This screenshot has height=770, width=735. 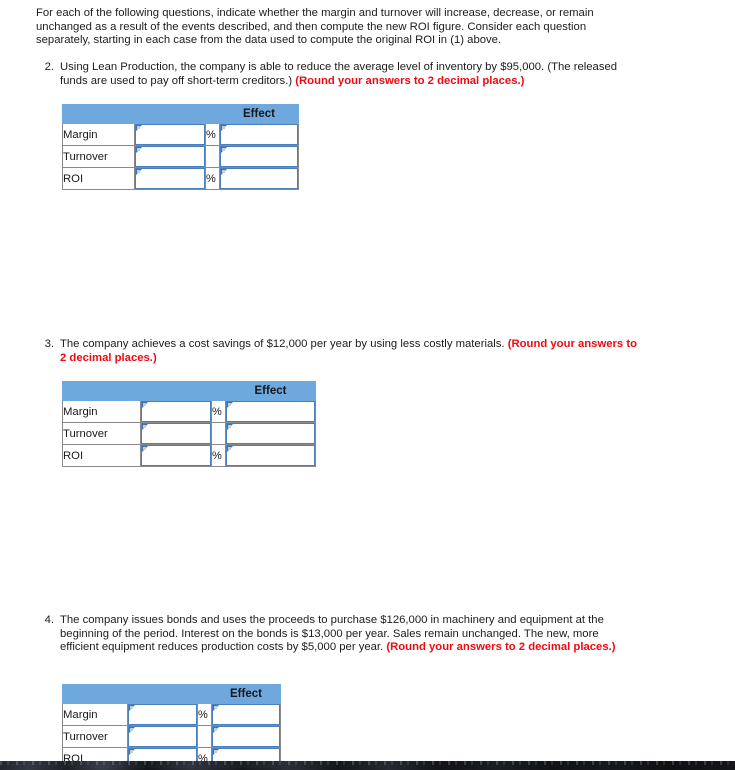 I want to click on question-number-3: 3., so click(x=49, y=344).